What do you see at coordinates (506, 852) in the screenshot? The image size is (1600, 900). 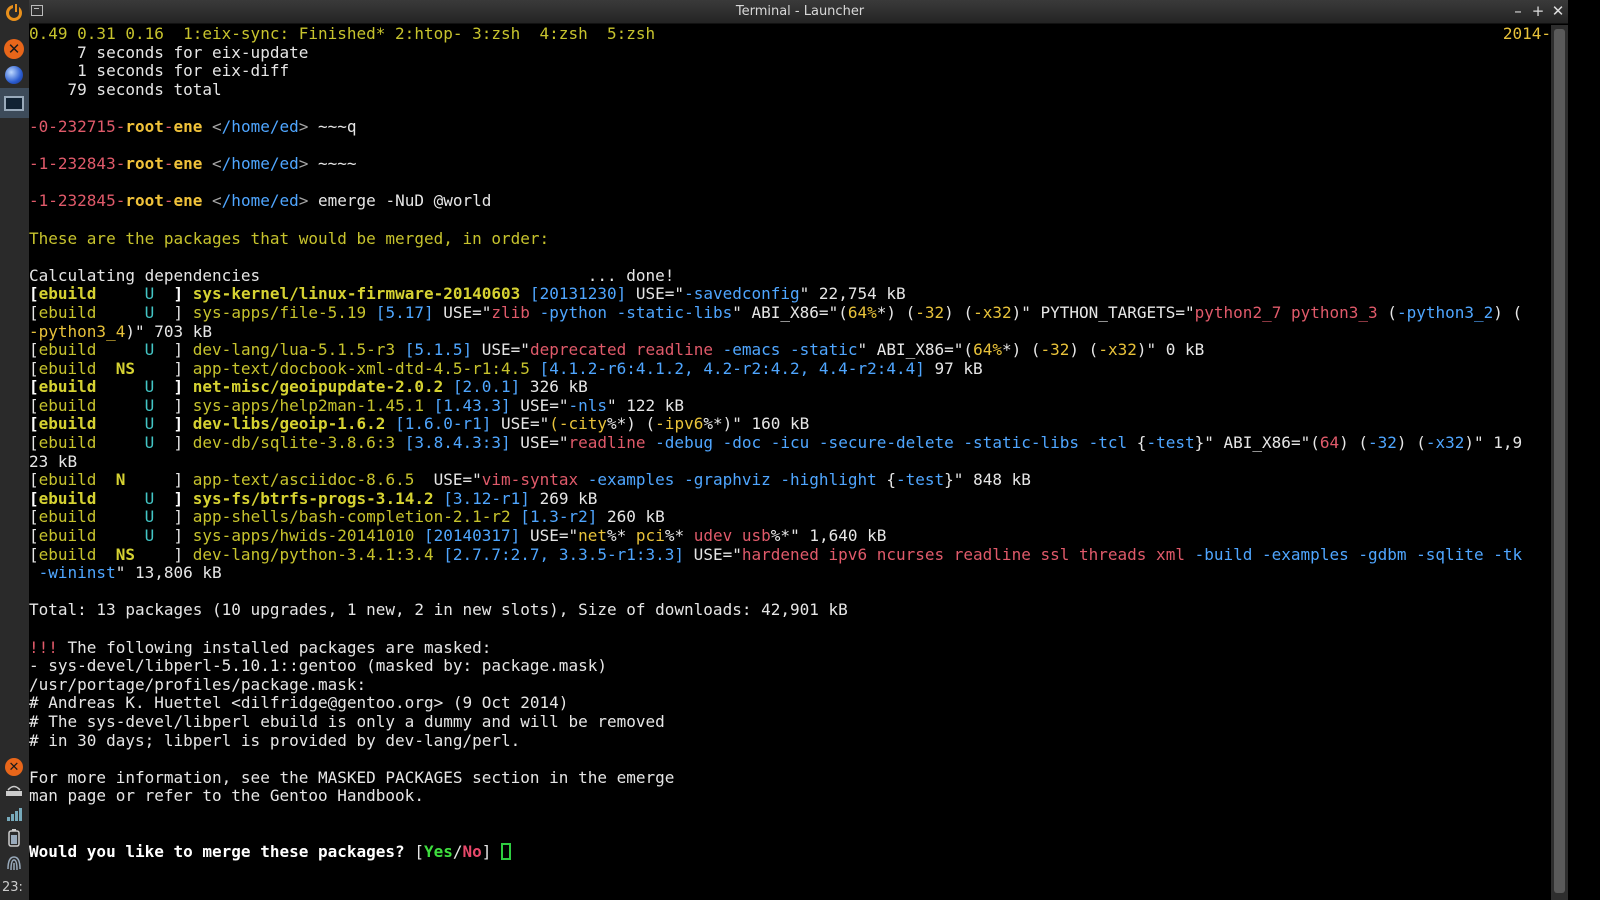 I see `terminal-cursor` at bounding box center [506, 852].